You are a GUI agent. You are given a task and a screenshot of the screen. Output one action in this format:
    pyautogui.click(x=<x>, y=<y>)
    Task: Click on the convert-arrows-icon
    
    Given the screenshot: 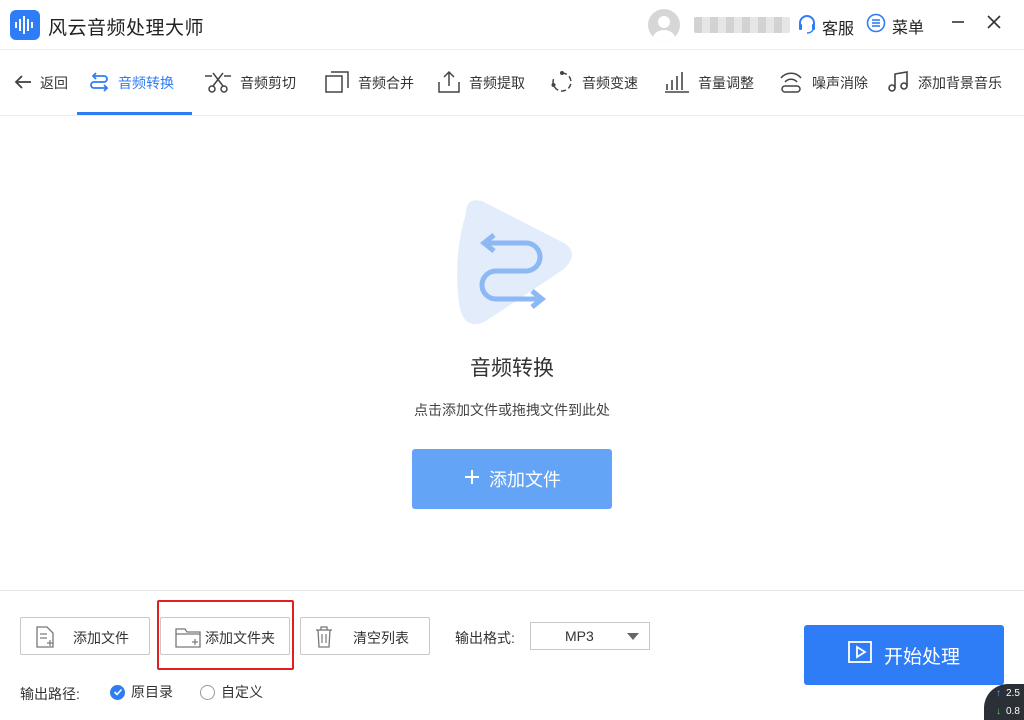 What is the action you would take?
    pyautogui.click(x=99, y=83)
    